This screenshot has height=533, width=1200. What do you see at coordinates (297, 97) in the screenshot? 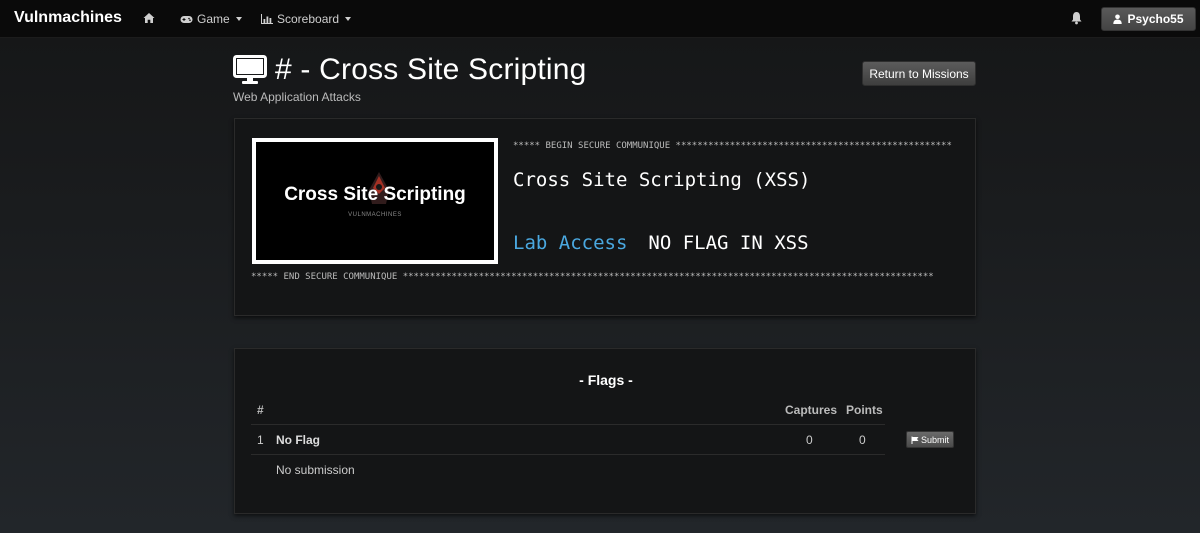
I see `mission-category: Web Application Attacks` at bounding box center [297, 97].